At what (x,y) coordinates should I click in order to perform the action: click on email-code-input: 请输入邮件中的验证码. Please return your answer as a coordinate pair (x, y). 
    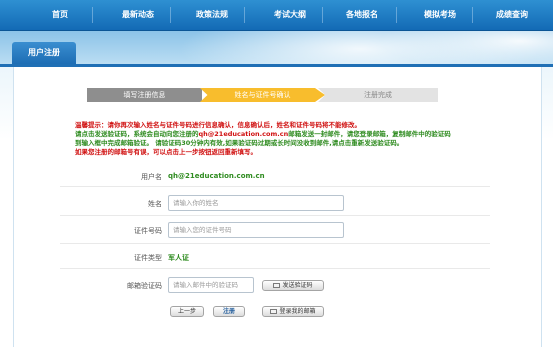
    Looking at the image, I should click on (211, 285).